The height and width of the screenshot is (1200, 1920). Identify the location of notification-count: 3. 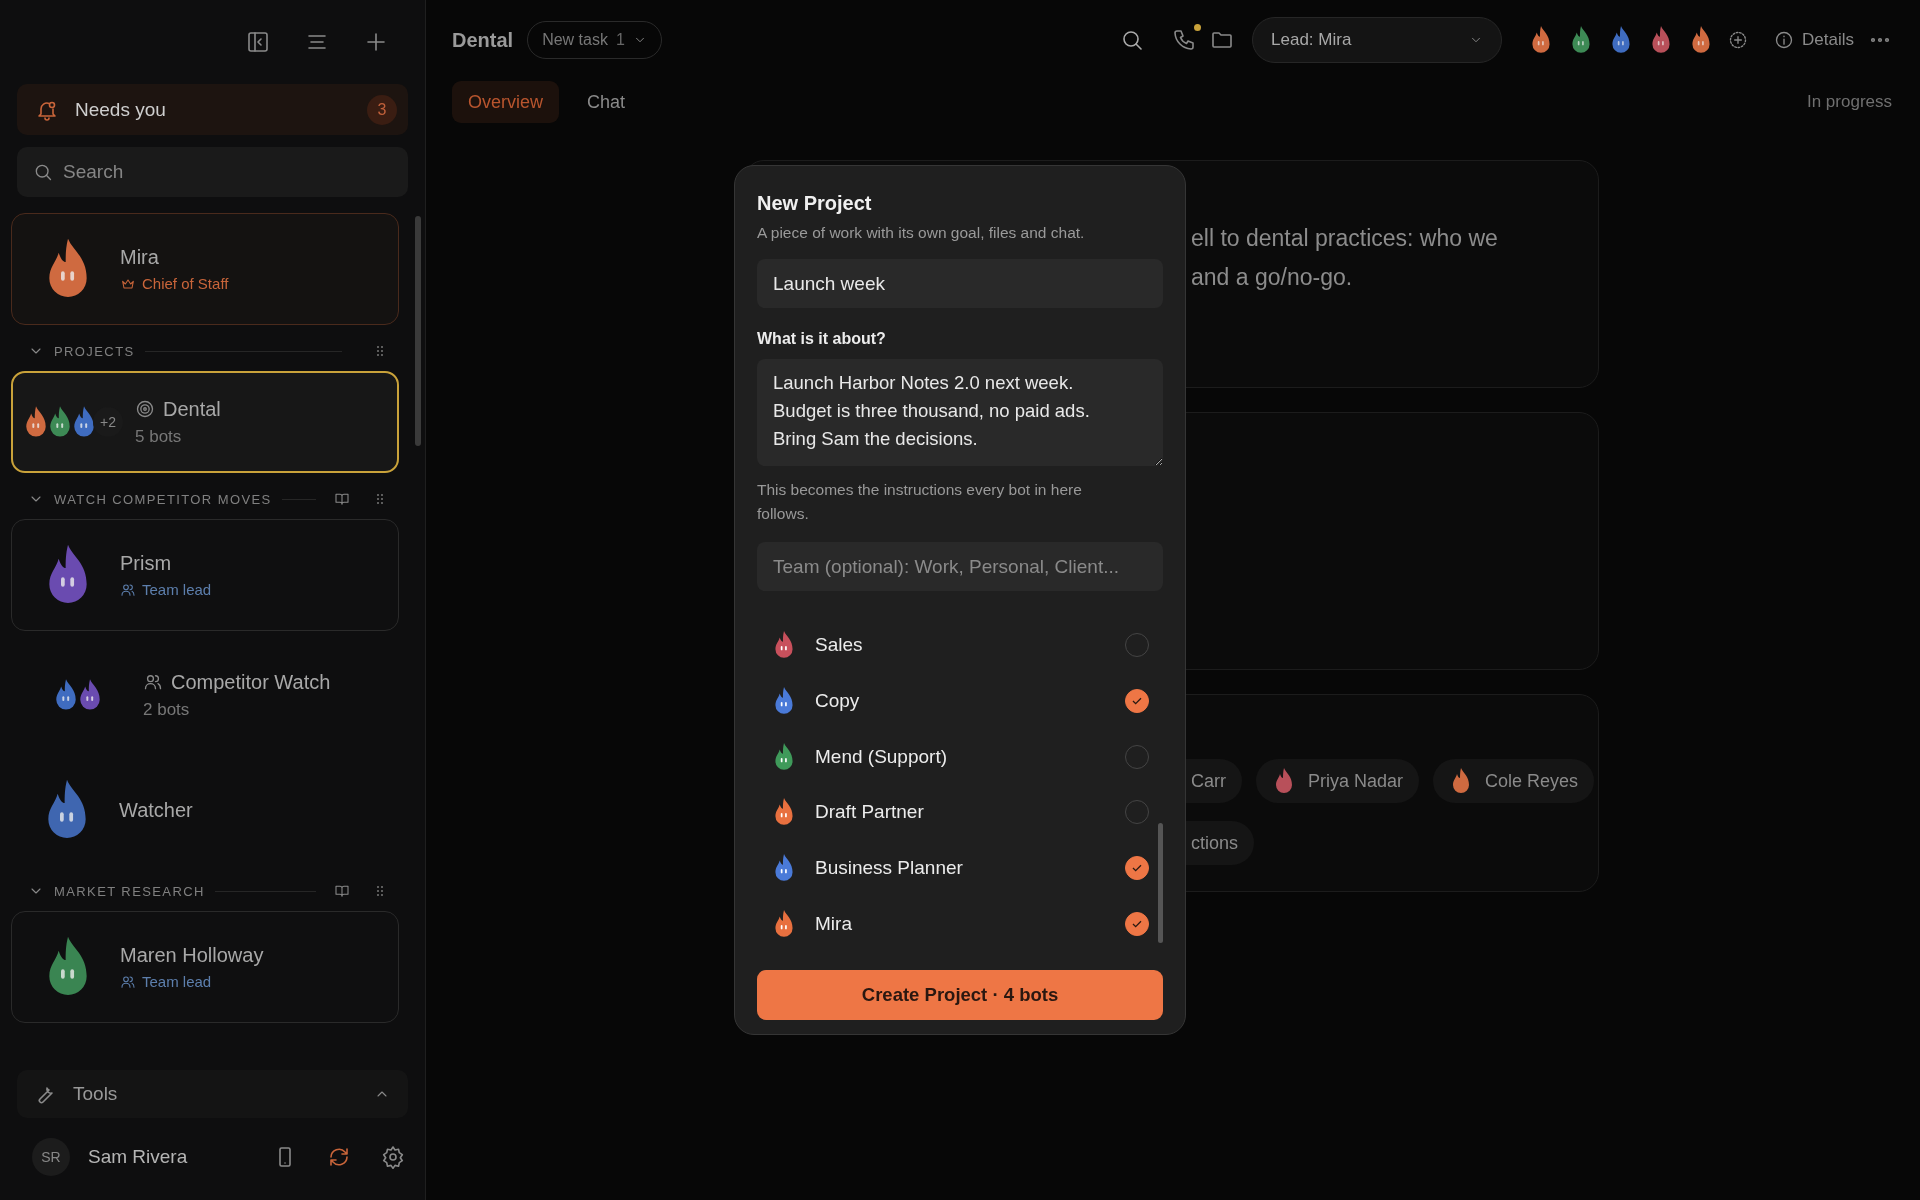
(382, 109).